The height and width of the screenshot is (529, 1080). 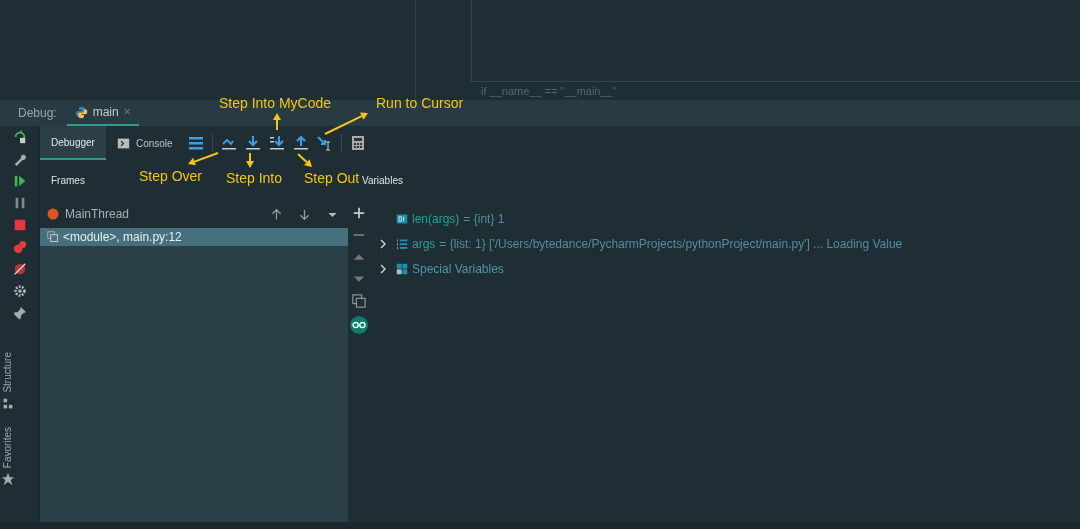 What do you see at coordinates (402, 243) in the screenshot?
I see `list-icon` at bounding box center [402, 243].